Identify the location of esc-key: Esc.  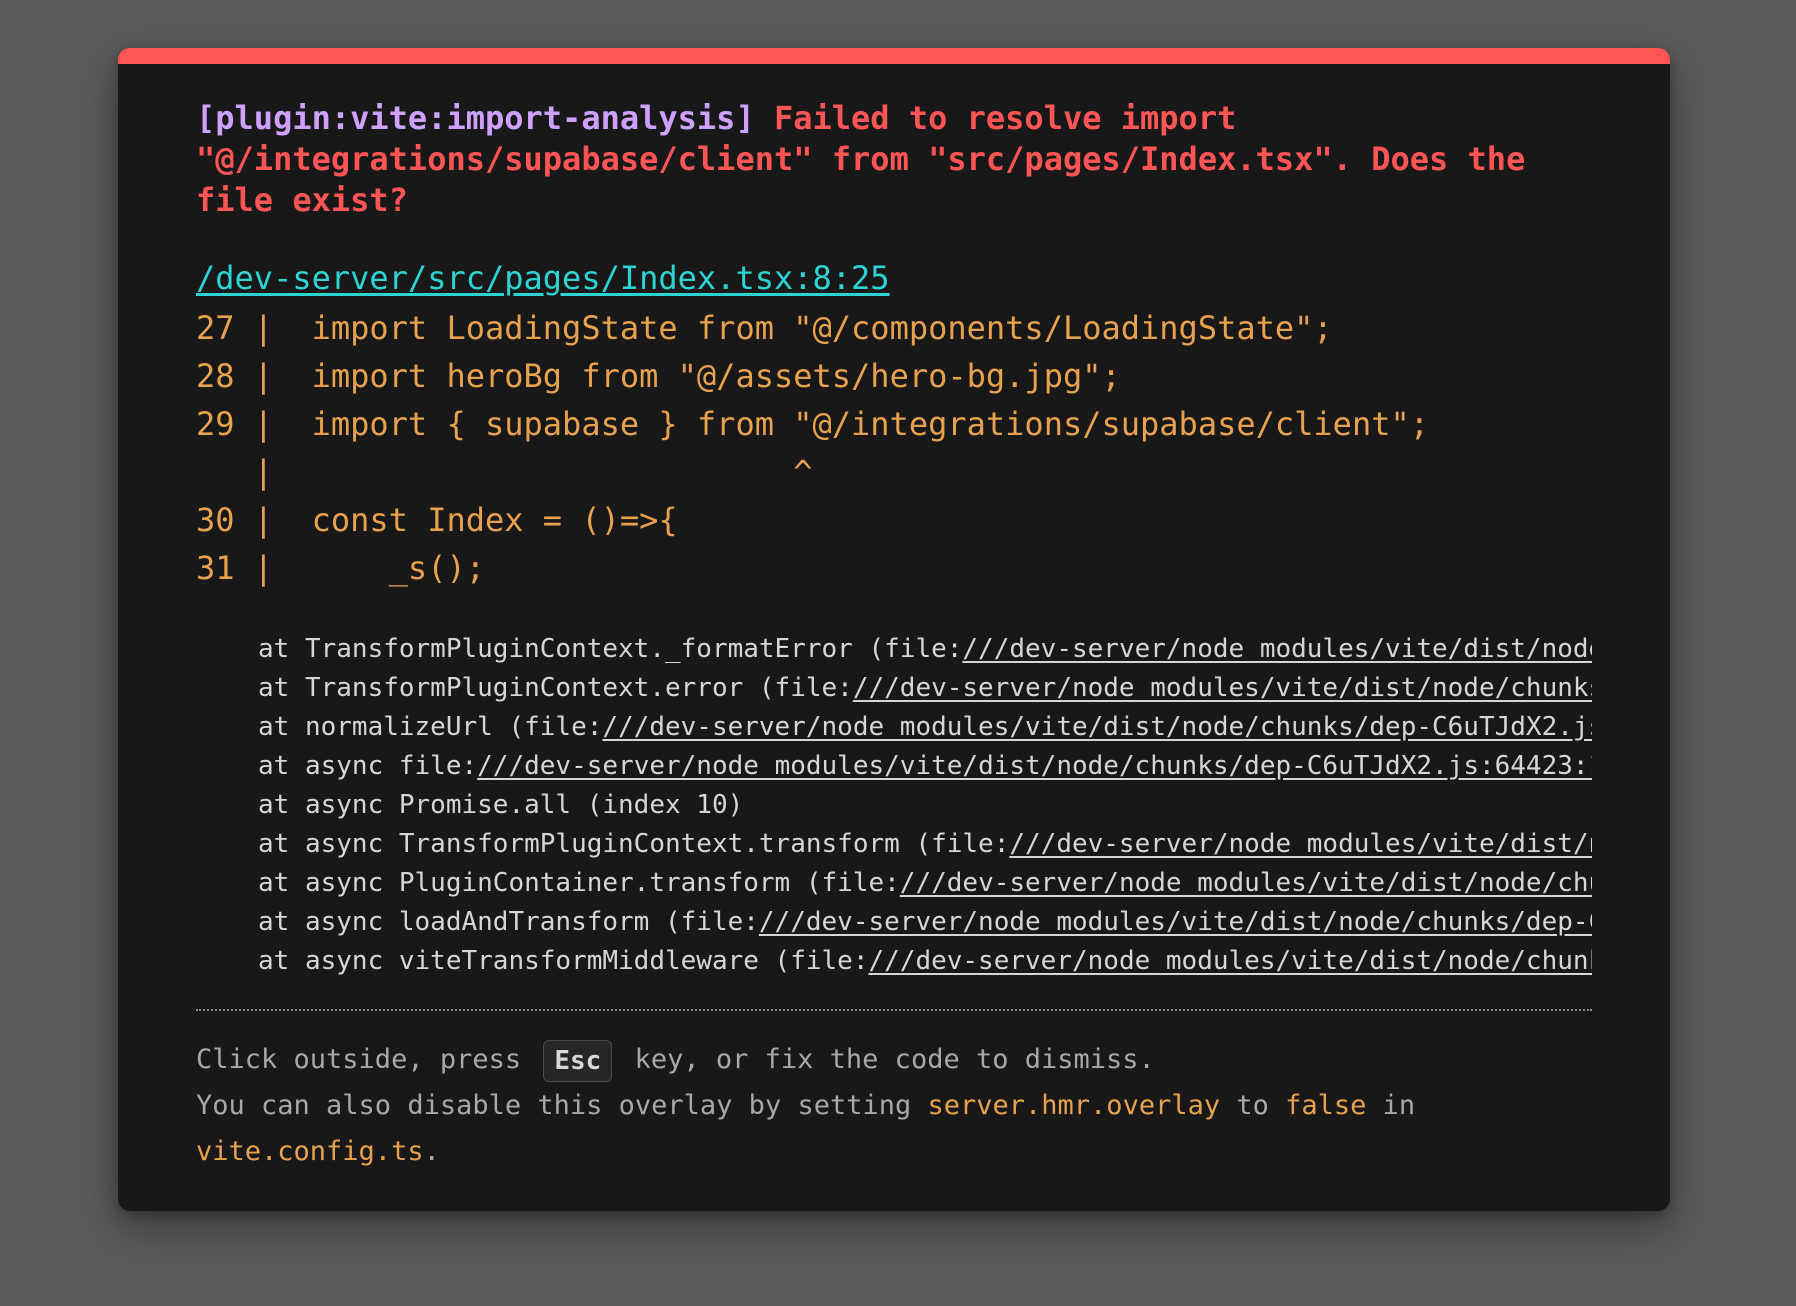
(578, 1060).